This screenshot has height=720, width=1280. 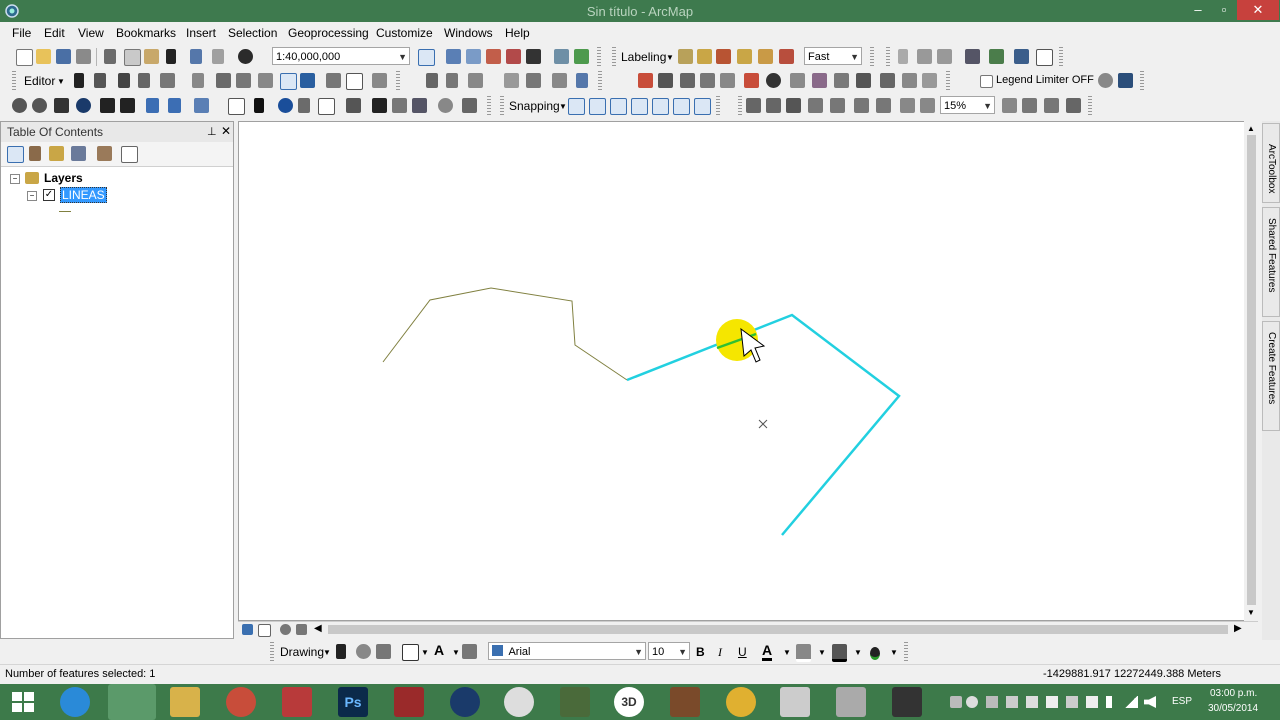 What do you see at coordinates (63, 178) in the screenshot?
I see `layers-group-label: Layers` at bounding box center [63, 178].